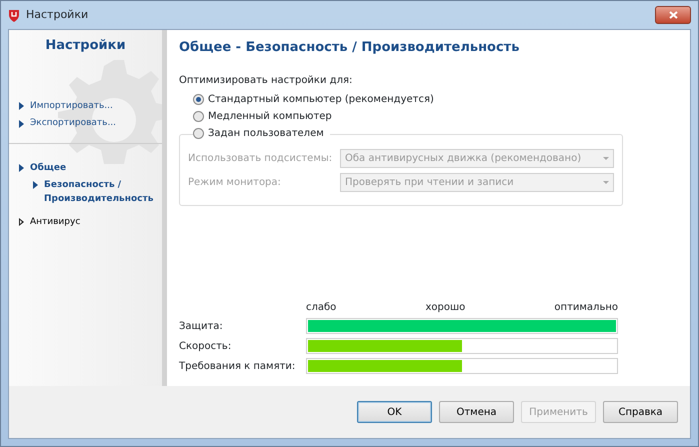 The width and height of the screenshot is (699, 447). Describe the element at coordinates (394, 412) in the screenshot. I see `dialog-button: OK` at that location.